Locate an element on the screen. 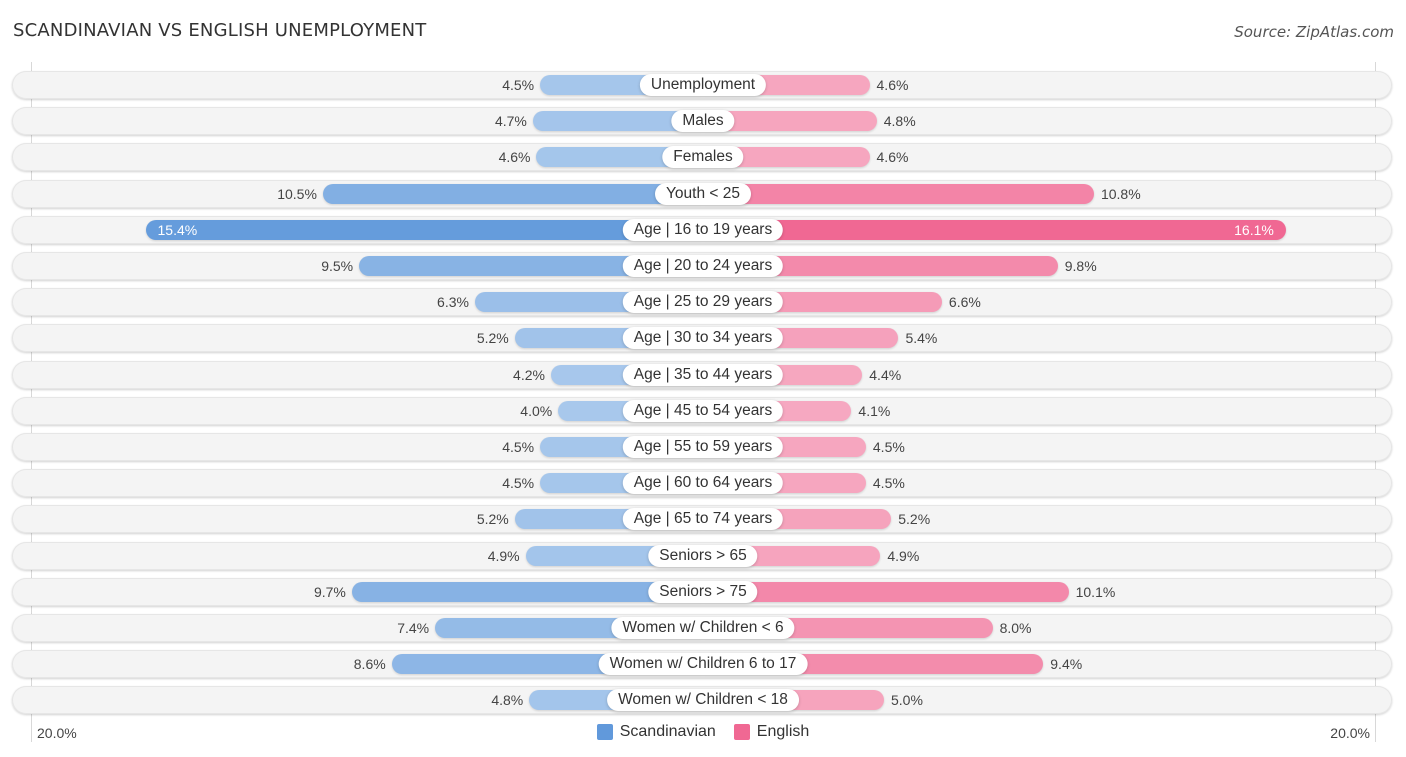 This screenshot has height=757, width=1406. value-label-english: 4.4% is located at coordinates (885, 374).